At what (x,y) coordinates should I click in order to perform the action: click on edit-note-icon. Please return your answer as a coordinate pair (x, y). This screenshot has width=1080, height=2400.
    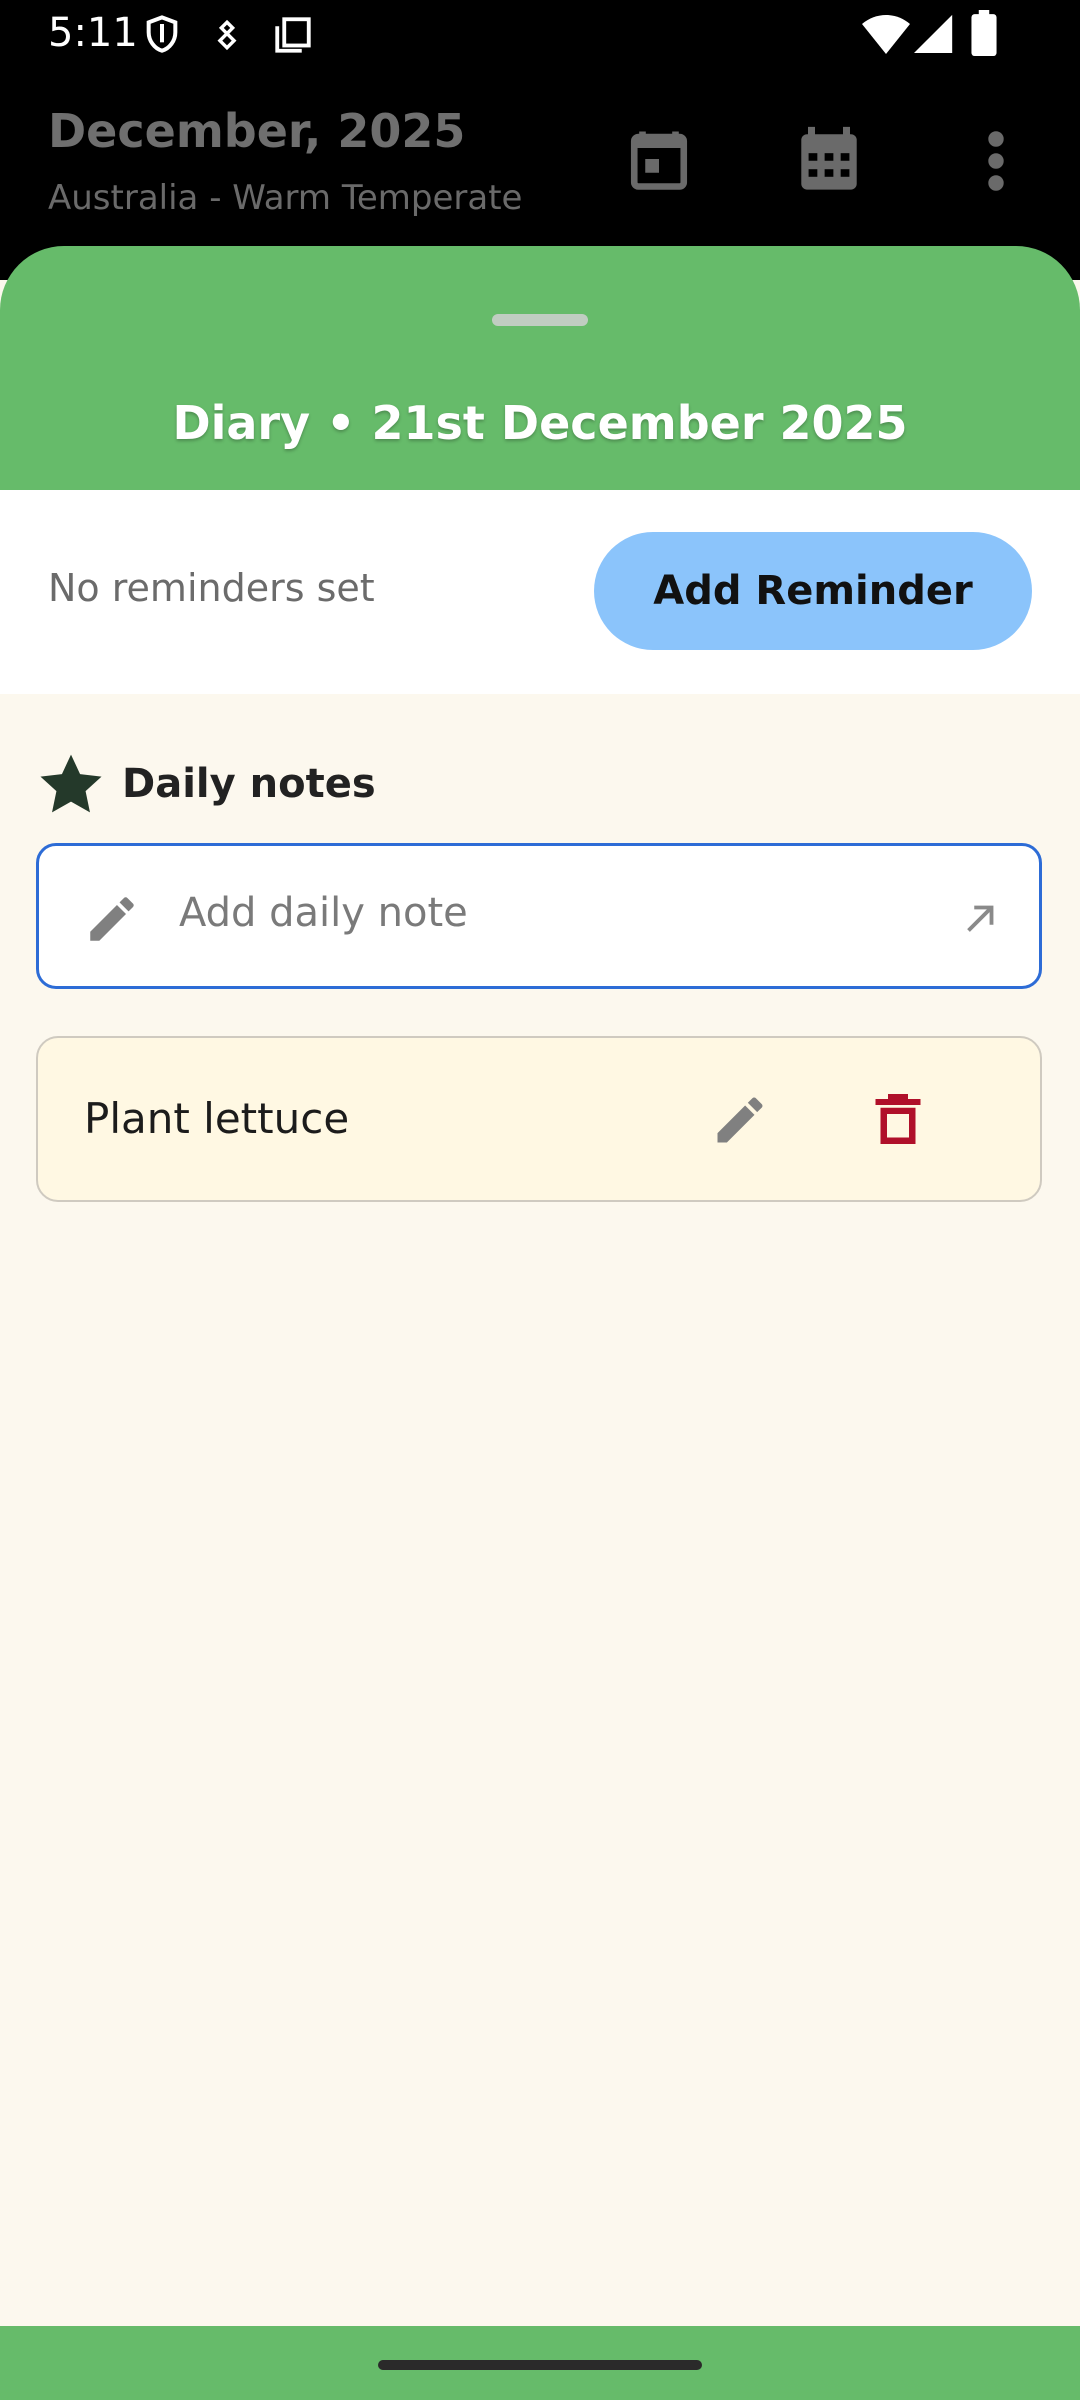
    Looking at the image, I should click on (740, 1120).